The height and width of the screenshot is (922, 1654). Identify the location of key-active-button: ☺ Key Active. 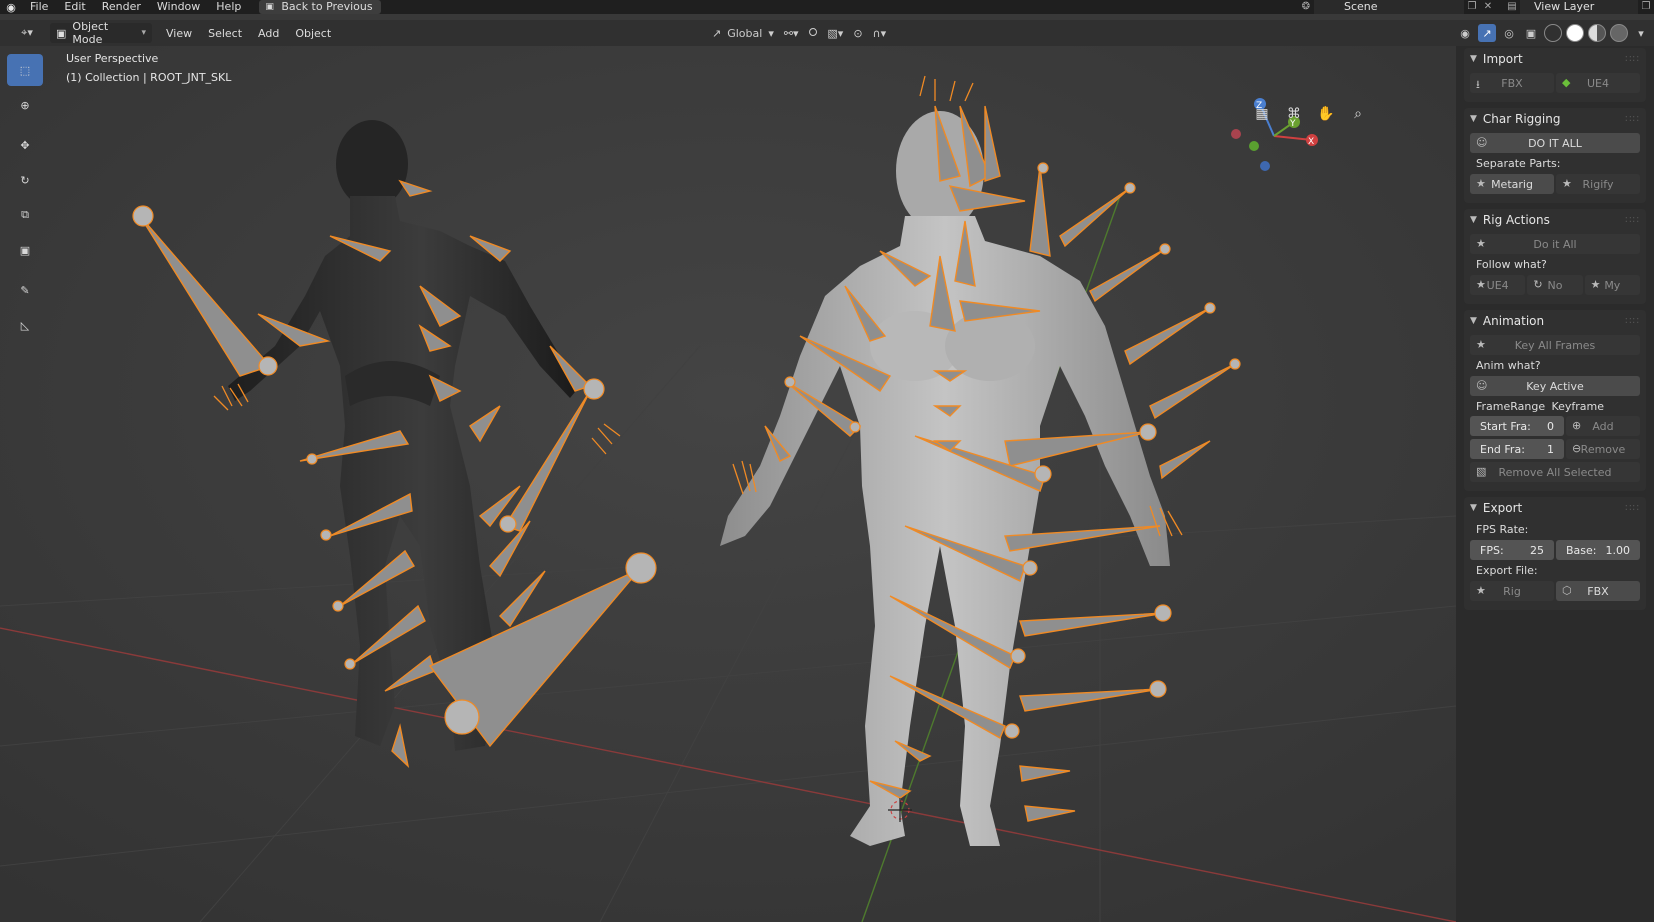
(1555, 386).